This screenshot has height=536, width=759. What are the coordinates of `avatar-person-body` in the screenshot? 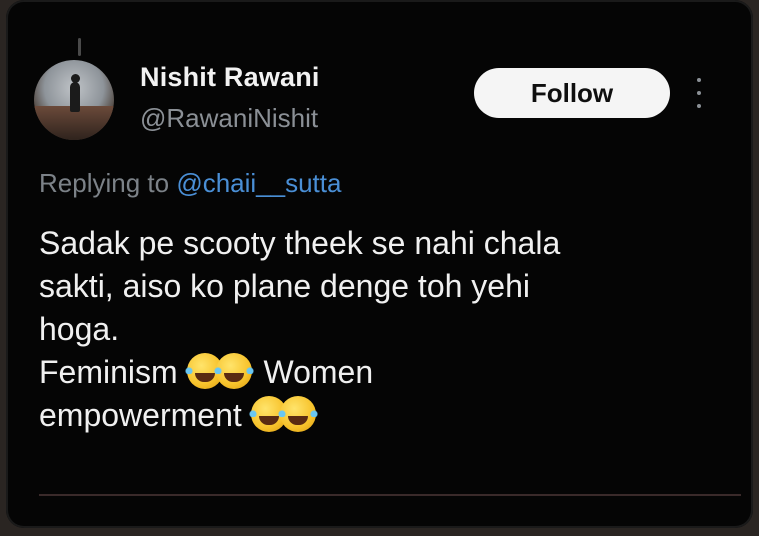 It's located at (75, 97).